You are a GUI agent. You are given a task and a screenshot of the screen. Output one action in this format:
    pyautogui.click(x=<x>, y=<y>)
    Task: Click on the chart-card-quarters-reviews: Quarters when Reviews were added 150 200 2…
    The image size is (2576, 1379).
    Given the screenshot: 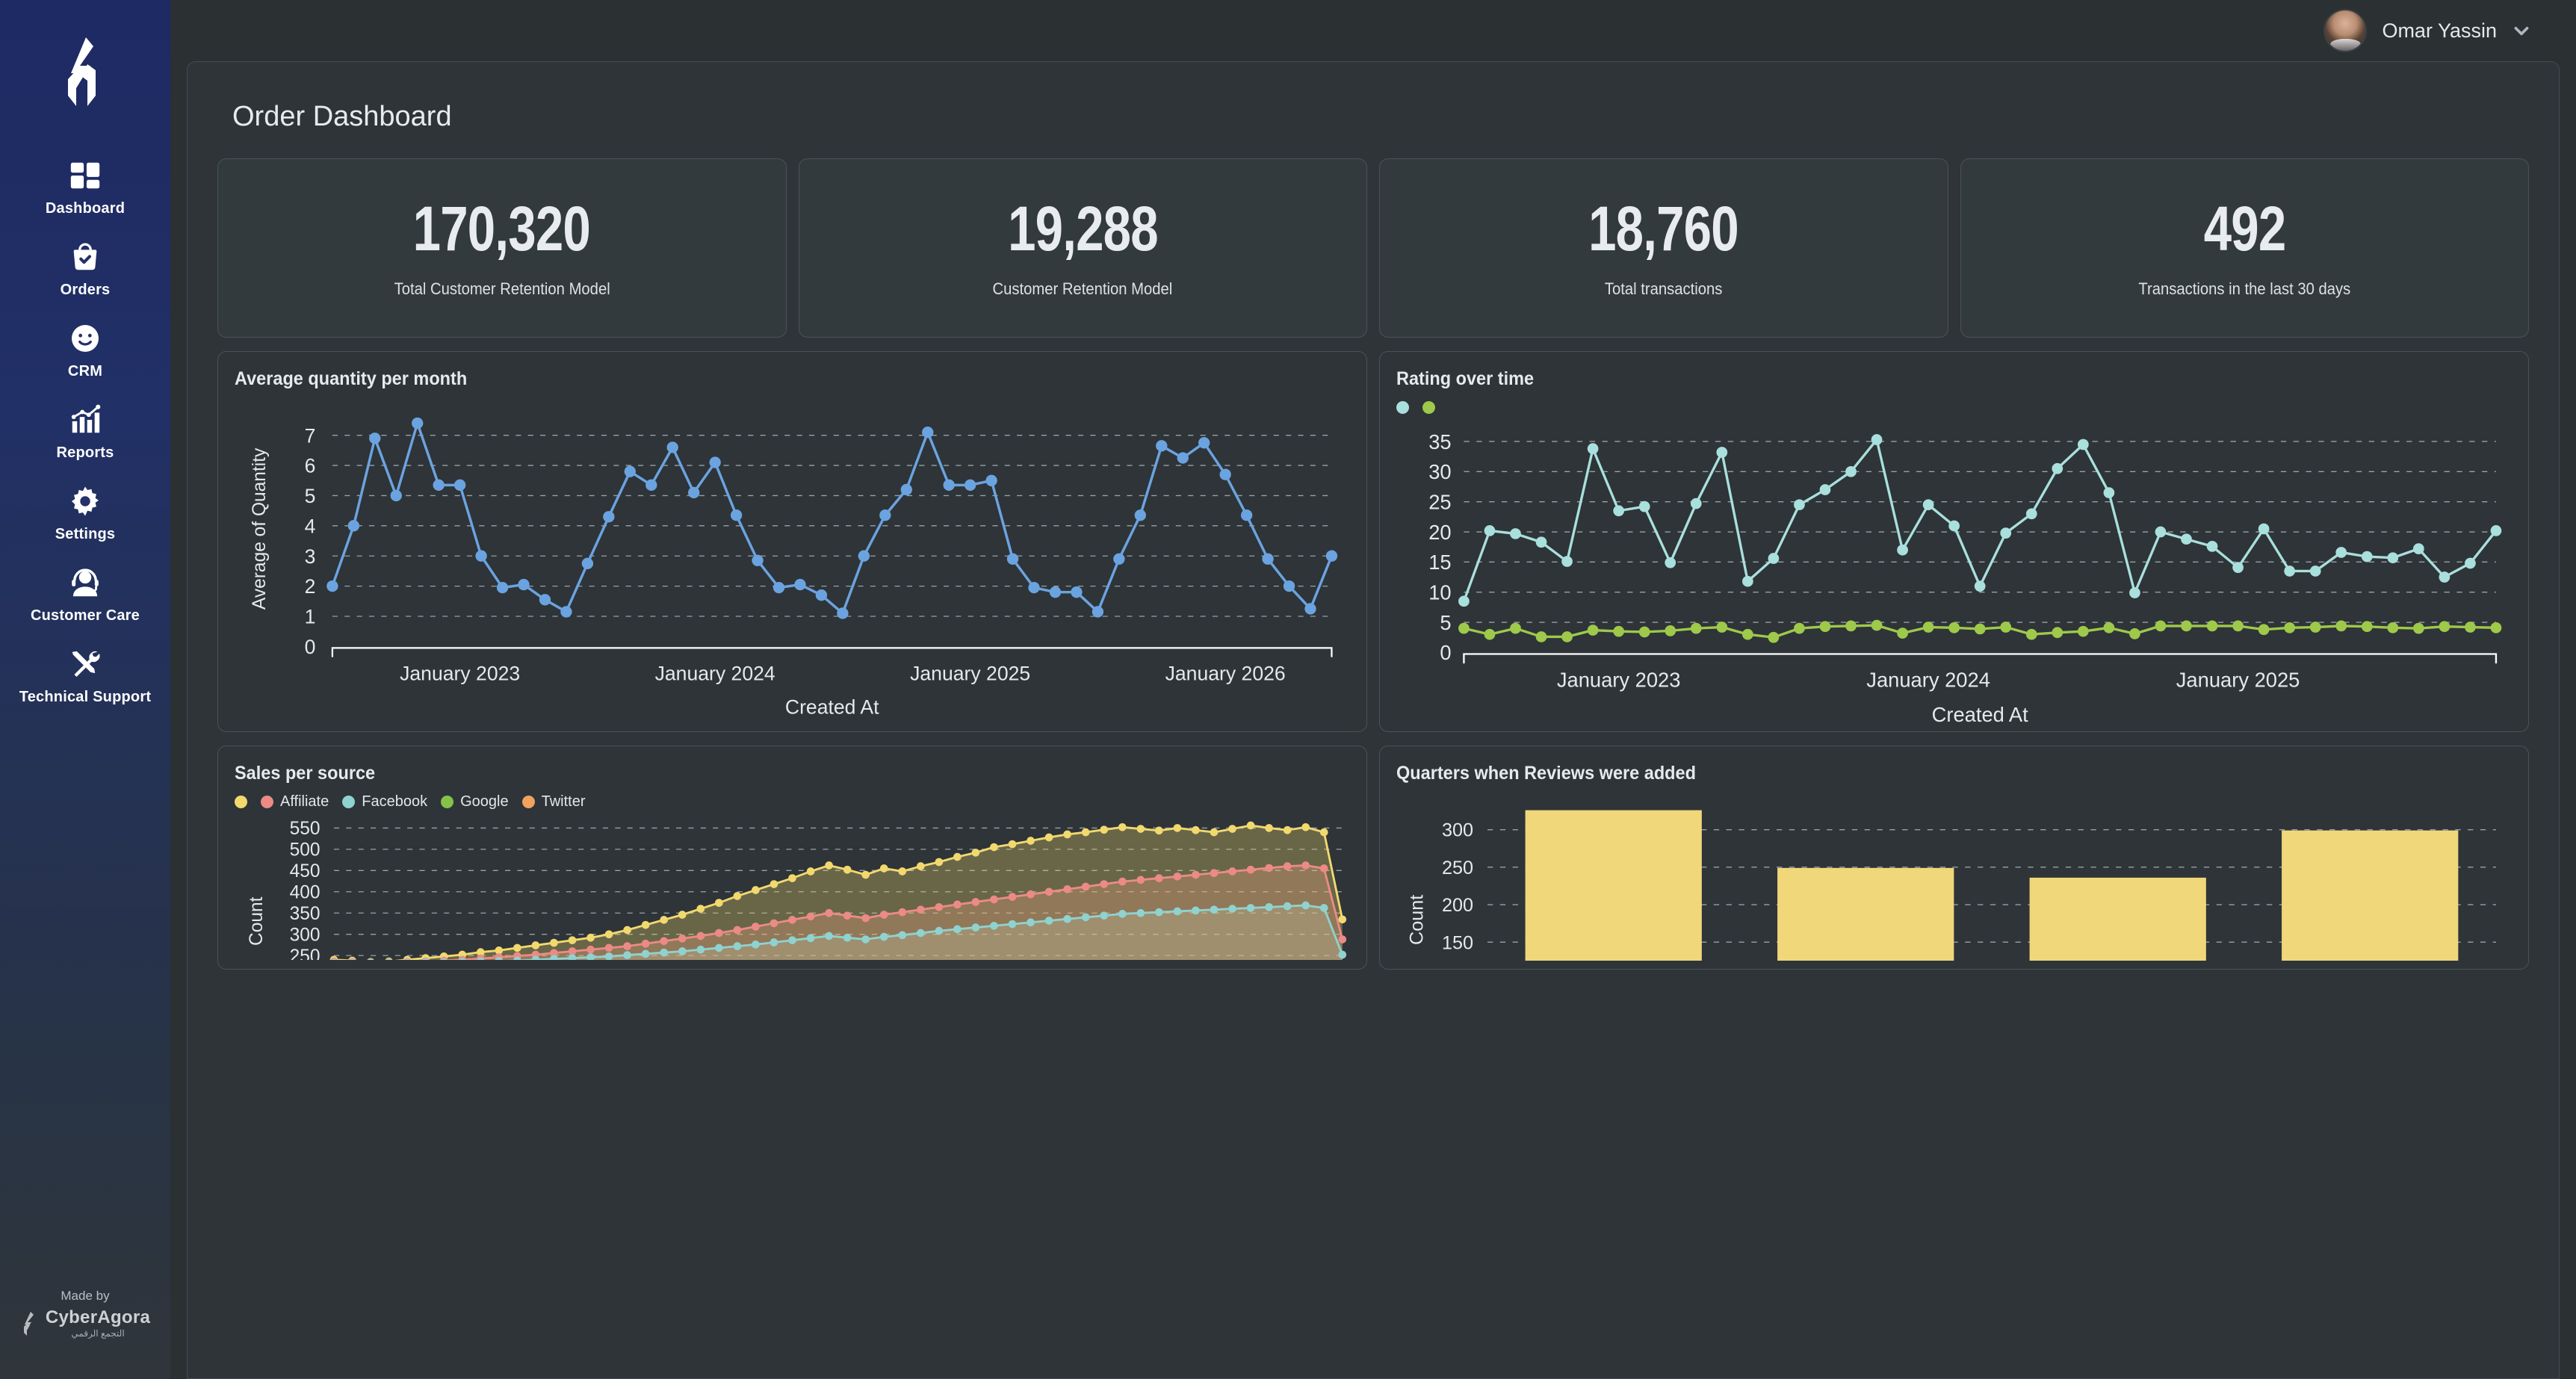 What is the action you would take?
    pyautogui.click(x=1954, y=858)
    